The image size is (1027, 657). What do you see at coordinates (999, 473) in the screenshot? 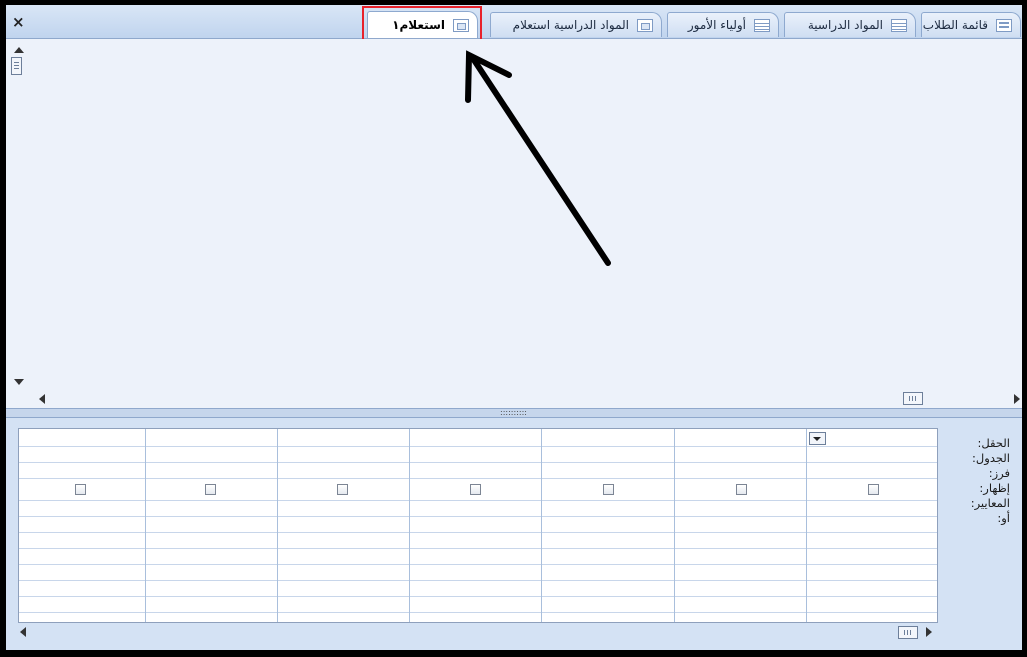
I see `row-label-sort: فرز:` at bounding box center [999, 473].